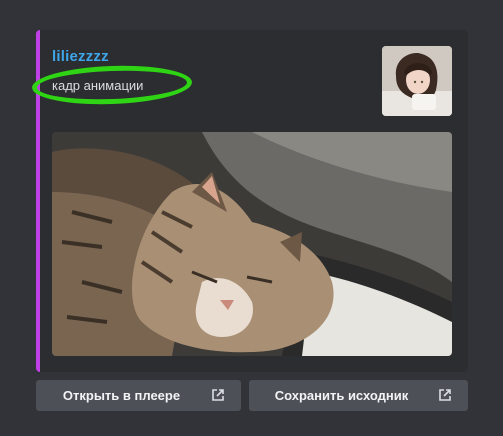 Image resolution: width=503 pixels, height=436 pixels. I want to click on open-in-player-button: Открыть в плеере, so click(138, 395).